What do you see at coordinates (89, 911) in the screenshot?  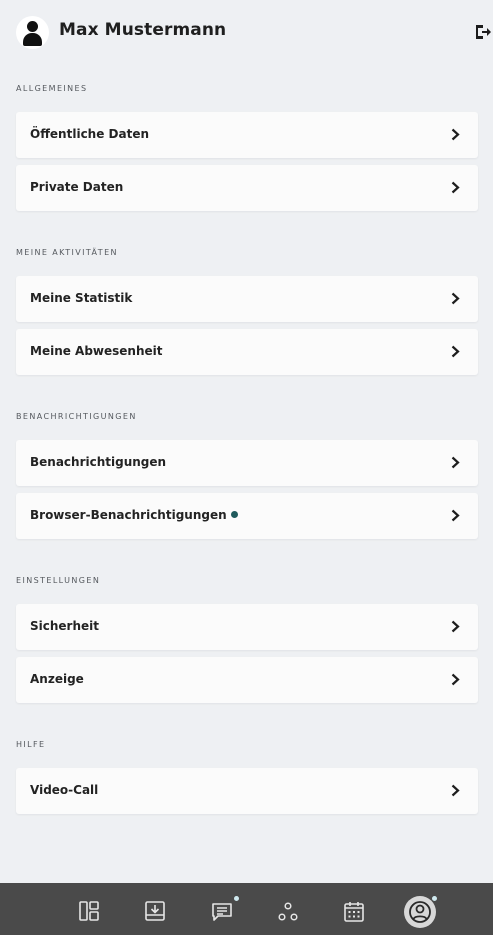 I see `dashboard-icon` at bounding box center [89, 911].